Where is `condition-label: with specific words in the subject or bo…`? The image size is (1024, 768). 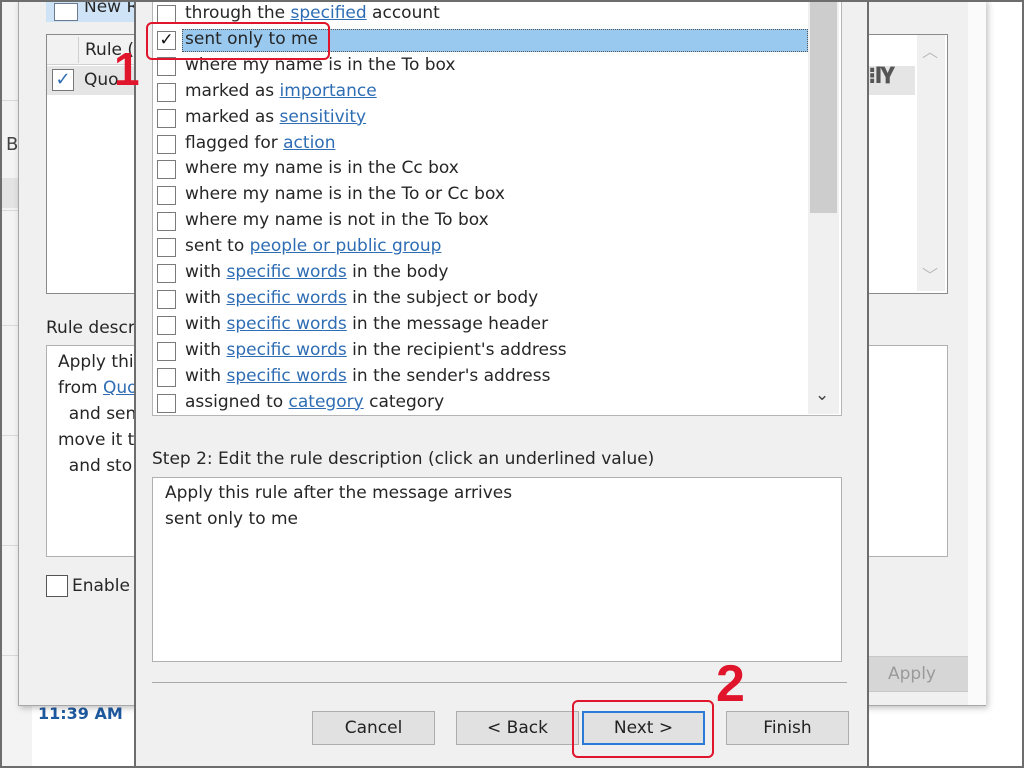 condition-label: with specific words in the subject or bo… is located at coordinates (361, 298).